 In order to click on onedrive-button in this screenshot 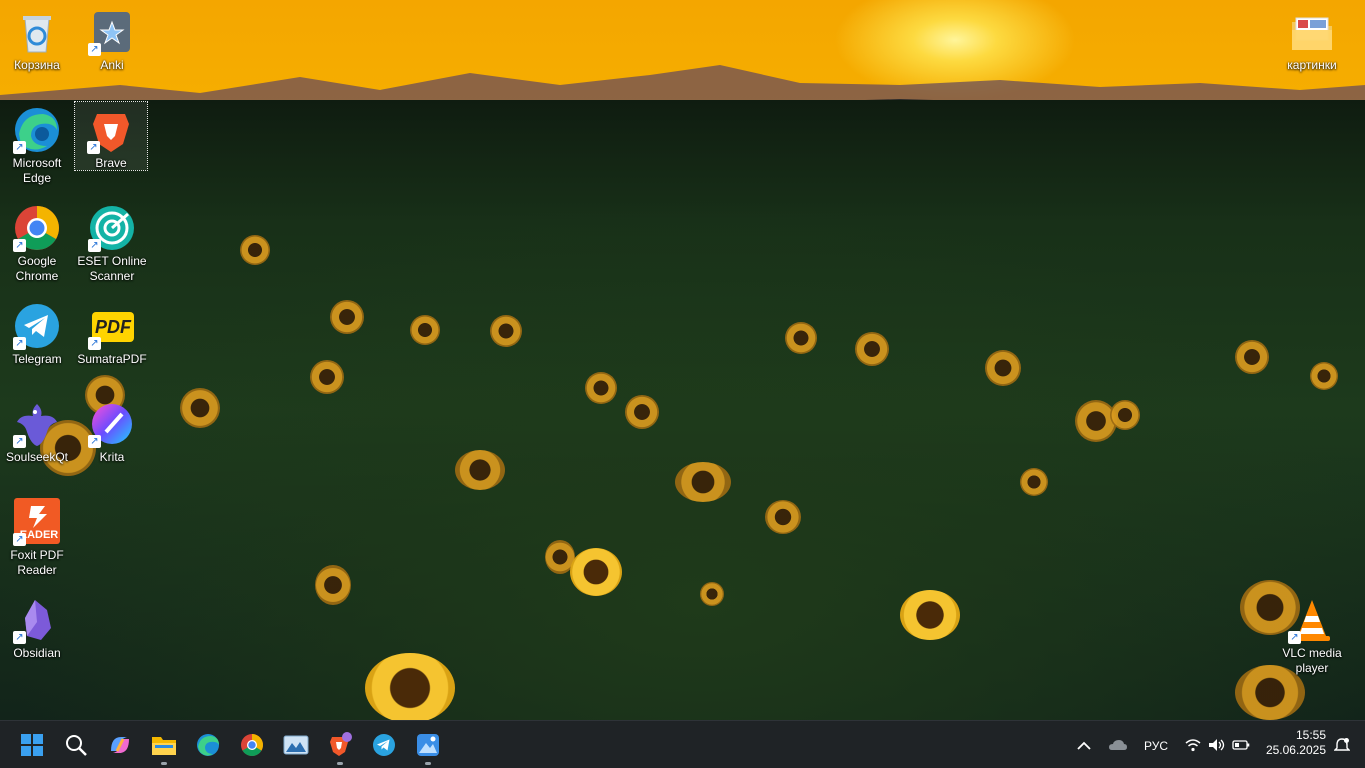, I will do `click(1118, 745)`.